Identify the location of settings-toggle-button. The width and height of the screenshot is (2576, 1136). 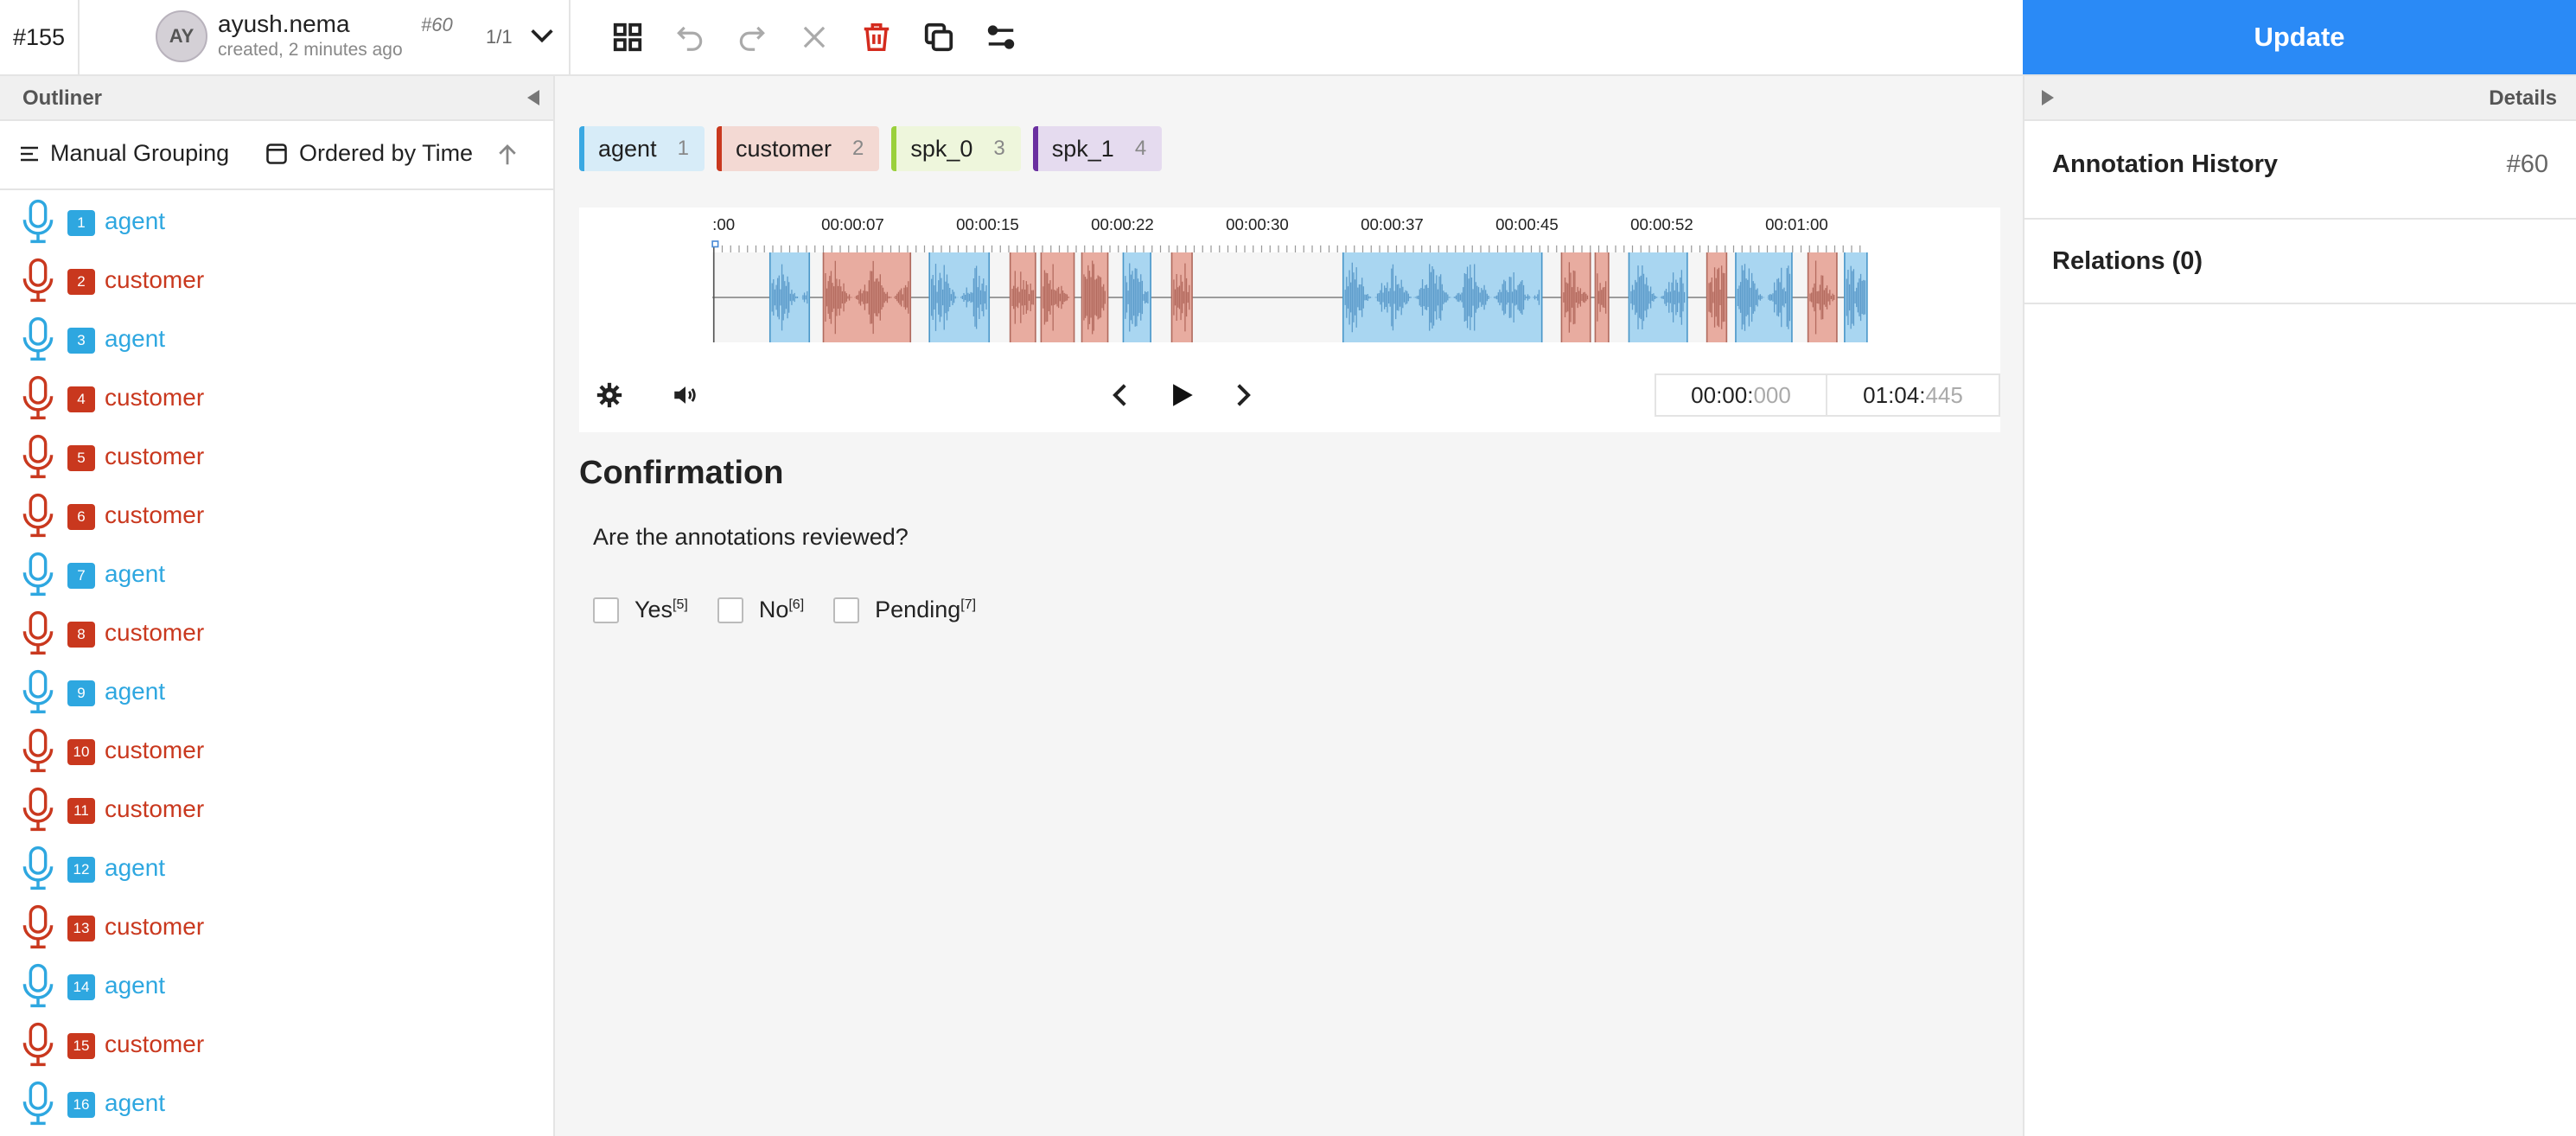
(1001, 37).